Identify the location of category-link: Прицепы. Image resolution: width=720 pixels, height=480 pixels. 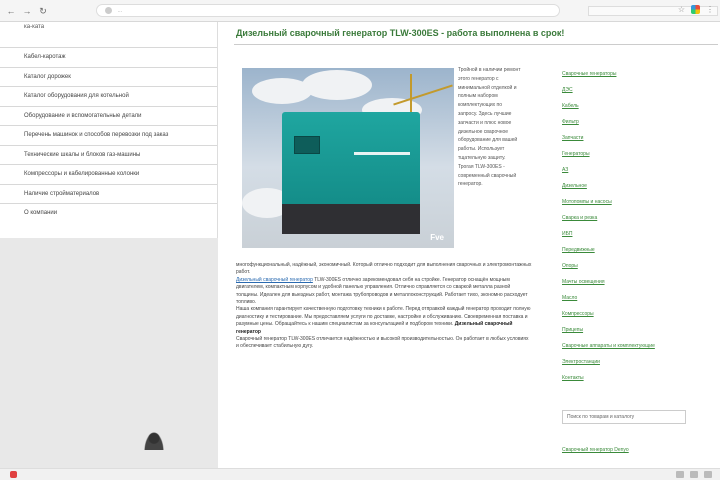
(632, 330).